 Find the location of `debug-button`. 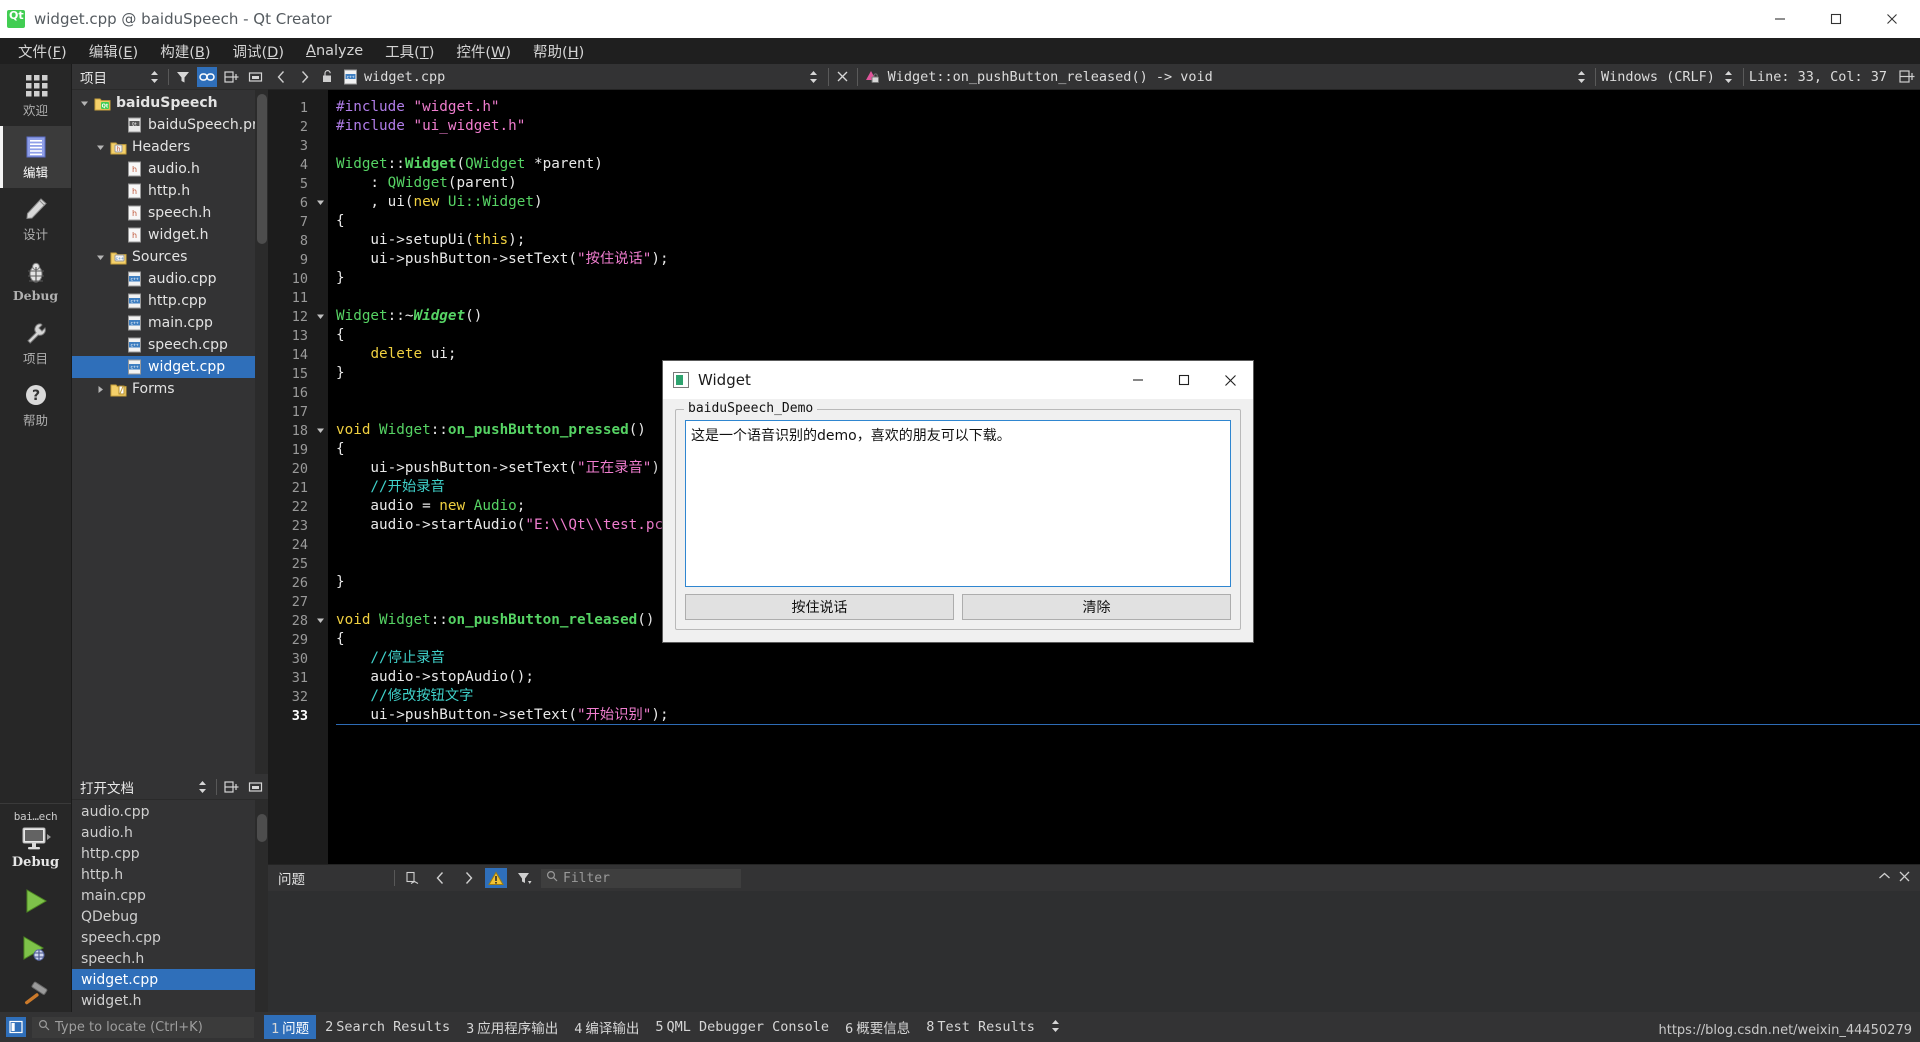

debug-button is located at coordinates (36, 948).